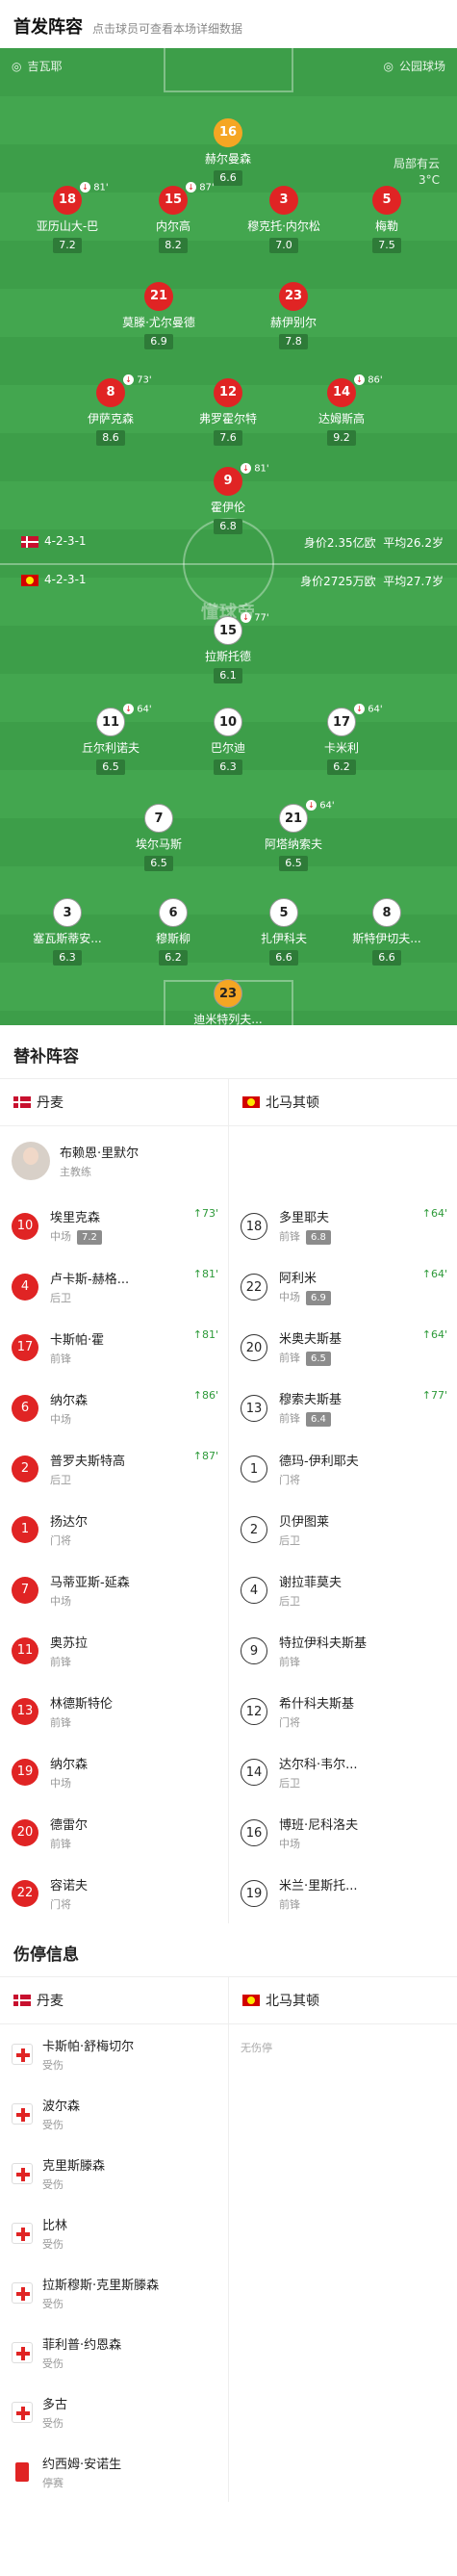  What do you see at coordinates (114, 1469) in the screenshot?
I see `sub-player-row: 2 普罗夫斯特高 后卫 ↑87'` at bounding box center [114, 1469].